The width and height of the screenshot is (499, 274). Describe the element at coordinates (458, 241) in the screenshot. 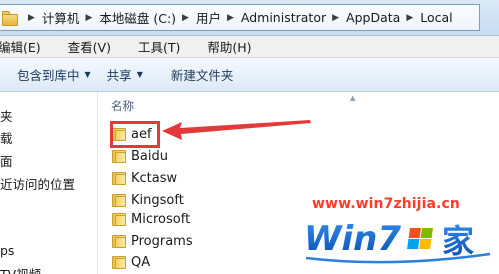

I see `svg-text: 家` at that location.